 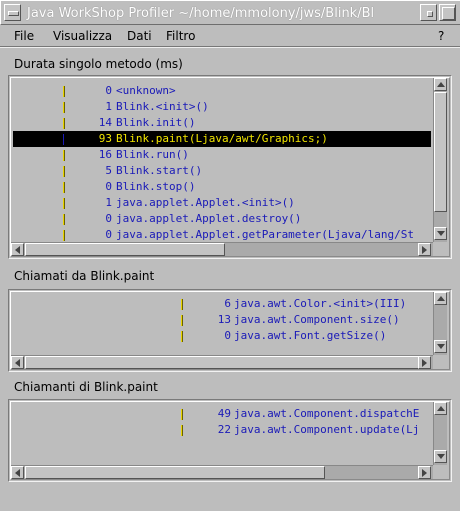 What do you see at coordinates (146, 90) in the screenshot?
I see `method-name: <unknown>` at bounding box center [146, 90].